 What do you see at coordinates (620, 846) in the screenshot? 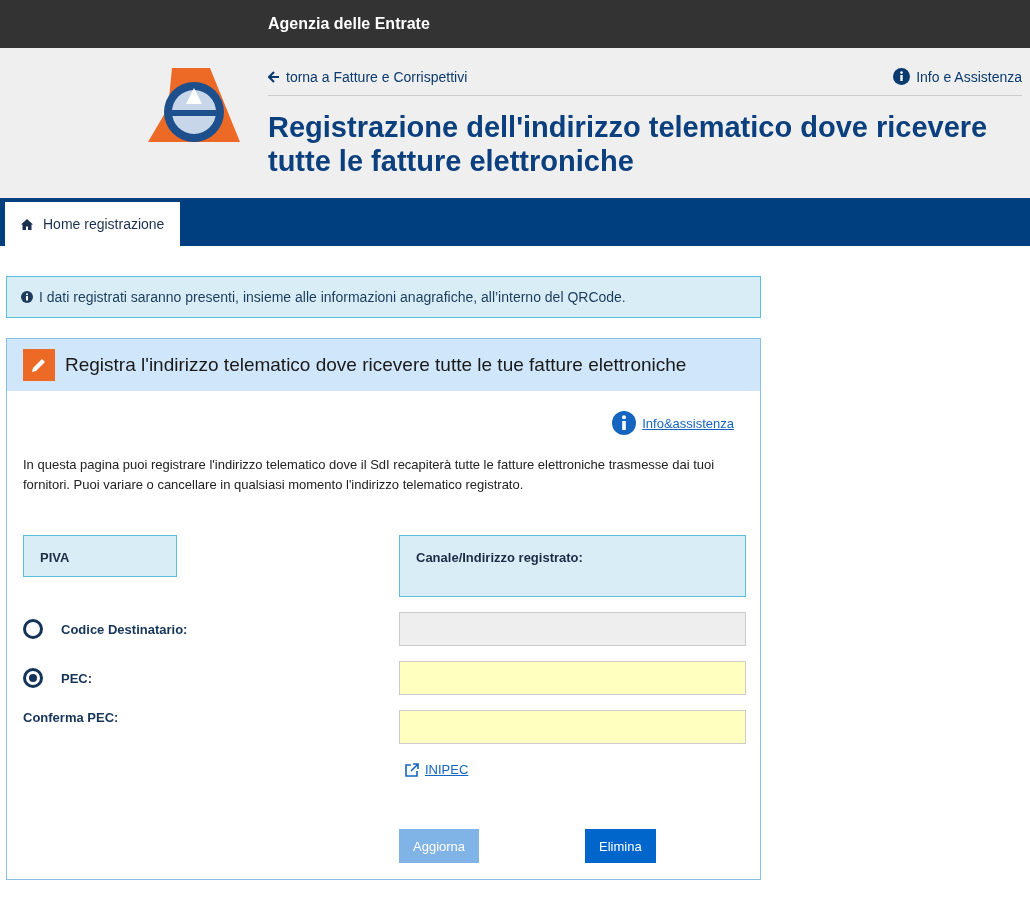
I see `action-button: Elimina` at bounding box center [620, 846].